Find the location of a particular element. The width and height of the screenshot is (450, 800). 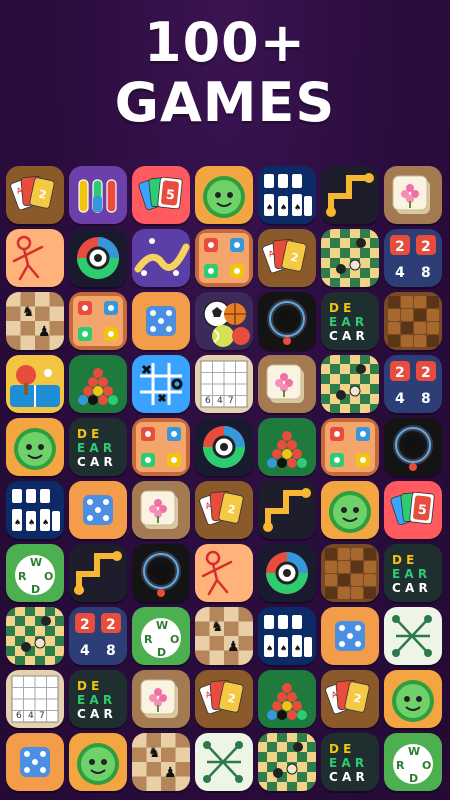

svg-text: 5 is located at coordinates (170, 196).